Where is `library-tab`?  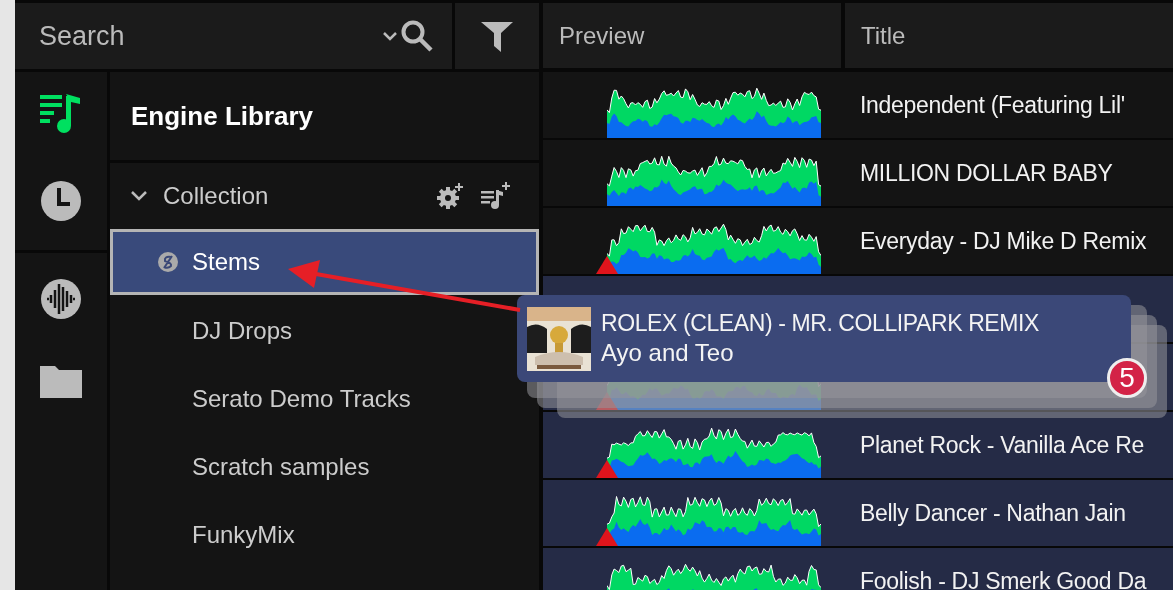
library-tab is located at coordinates (61, 113).